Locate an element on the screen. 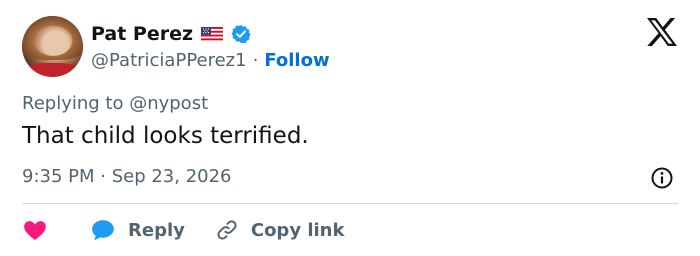  info-icon is located at coordinates (662, 178).